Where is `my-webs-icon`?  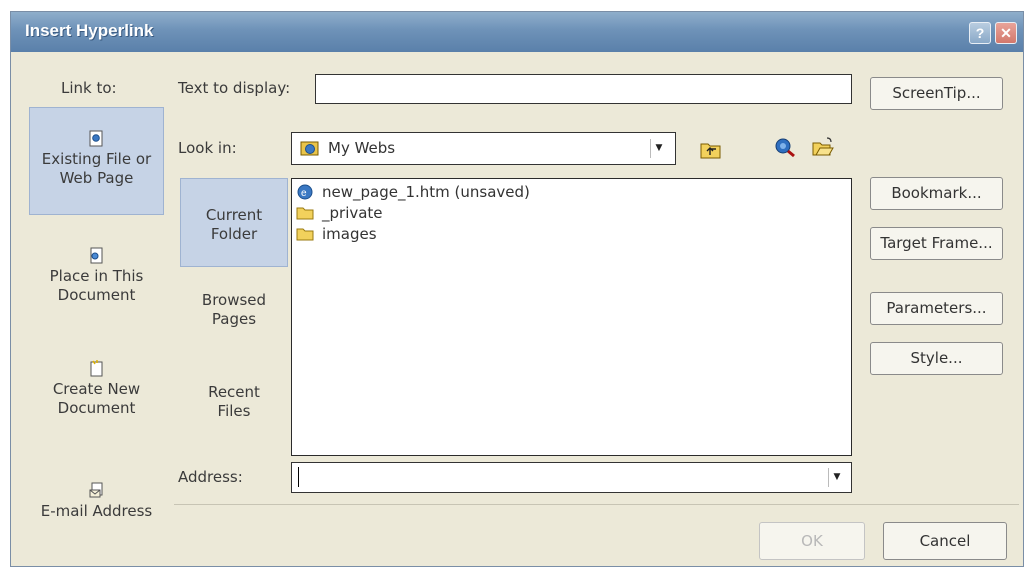 my-webs-icon is located at coordinates (309, 148).